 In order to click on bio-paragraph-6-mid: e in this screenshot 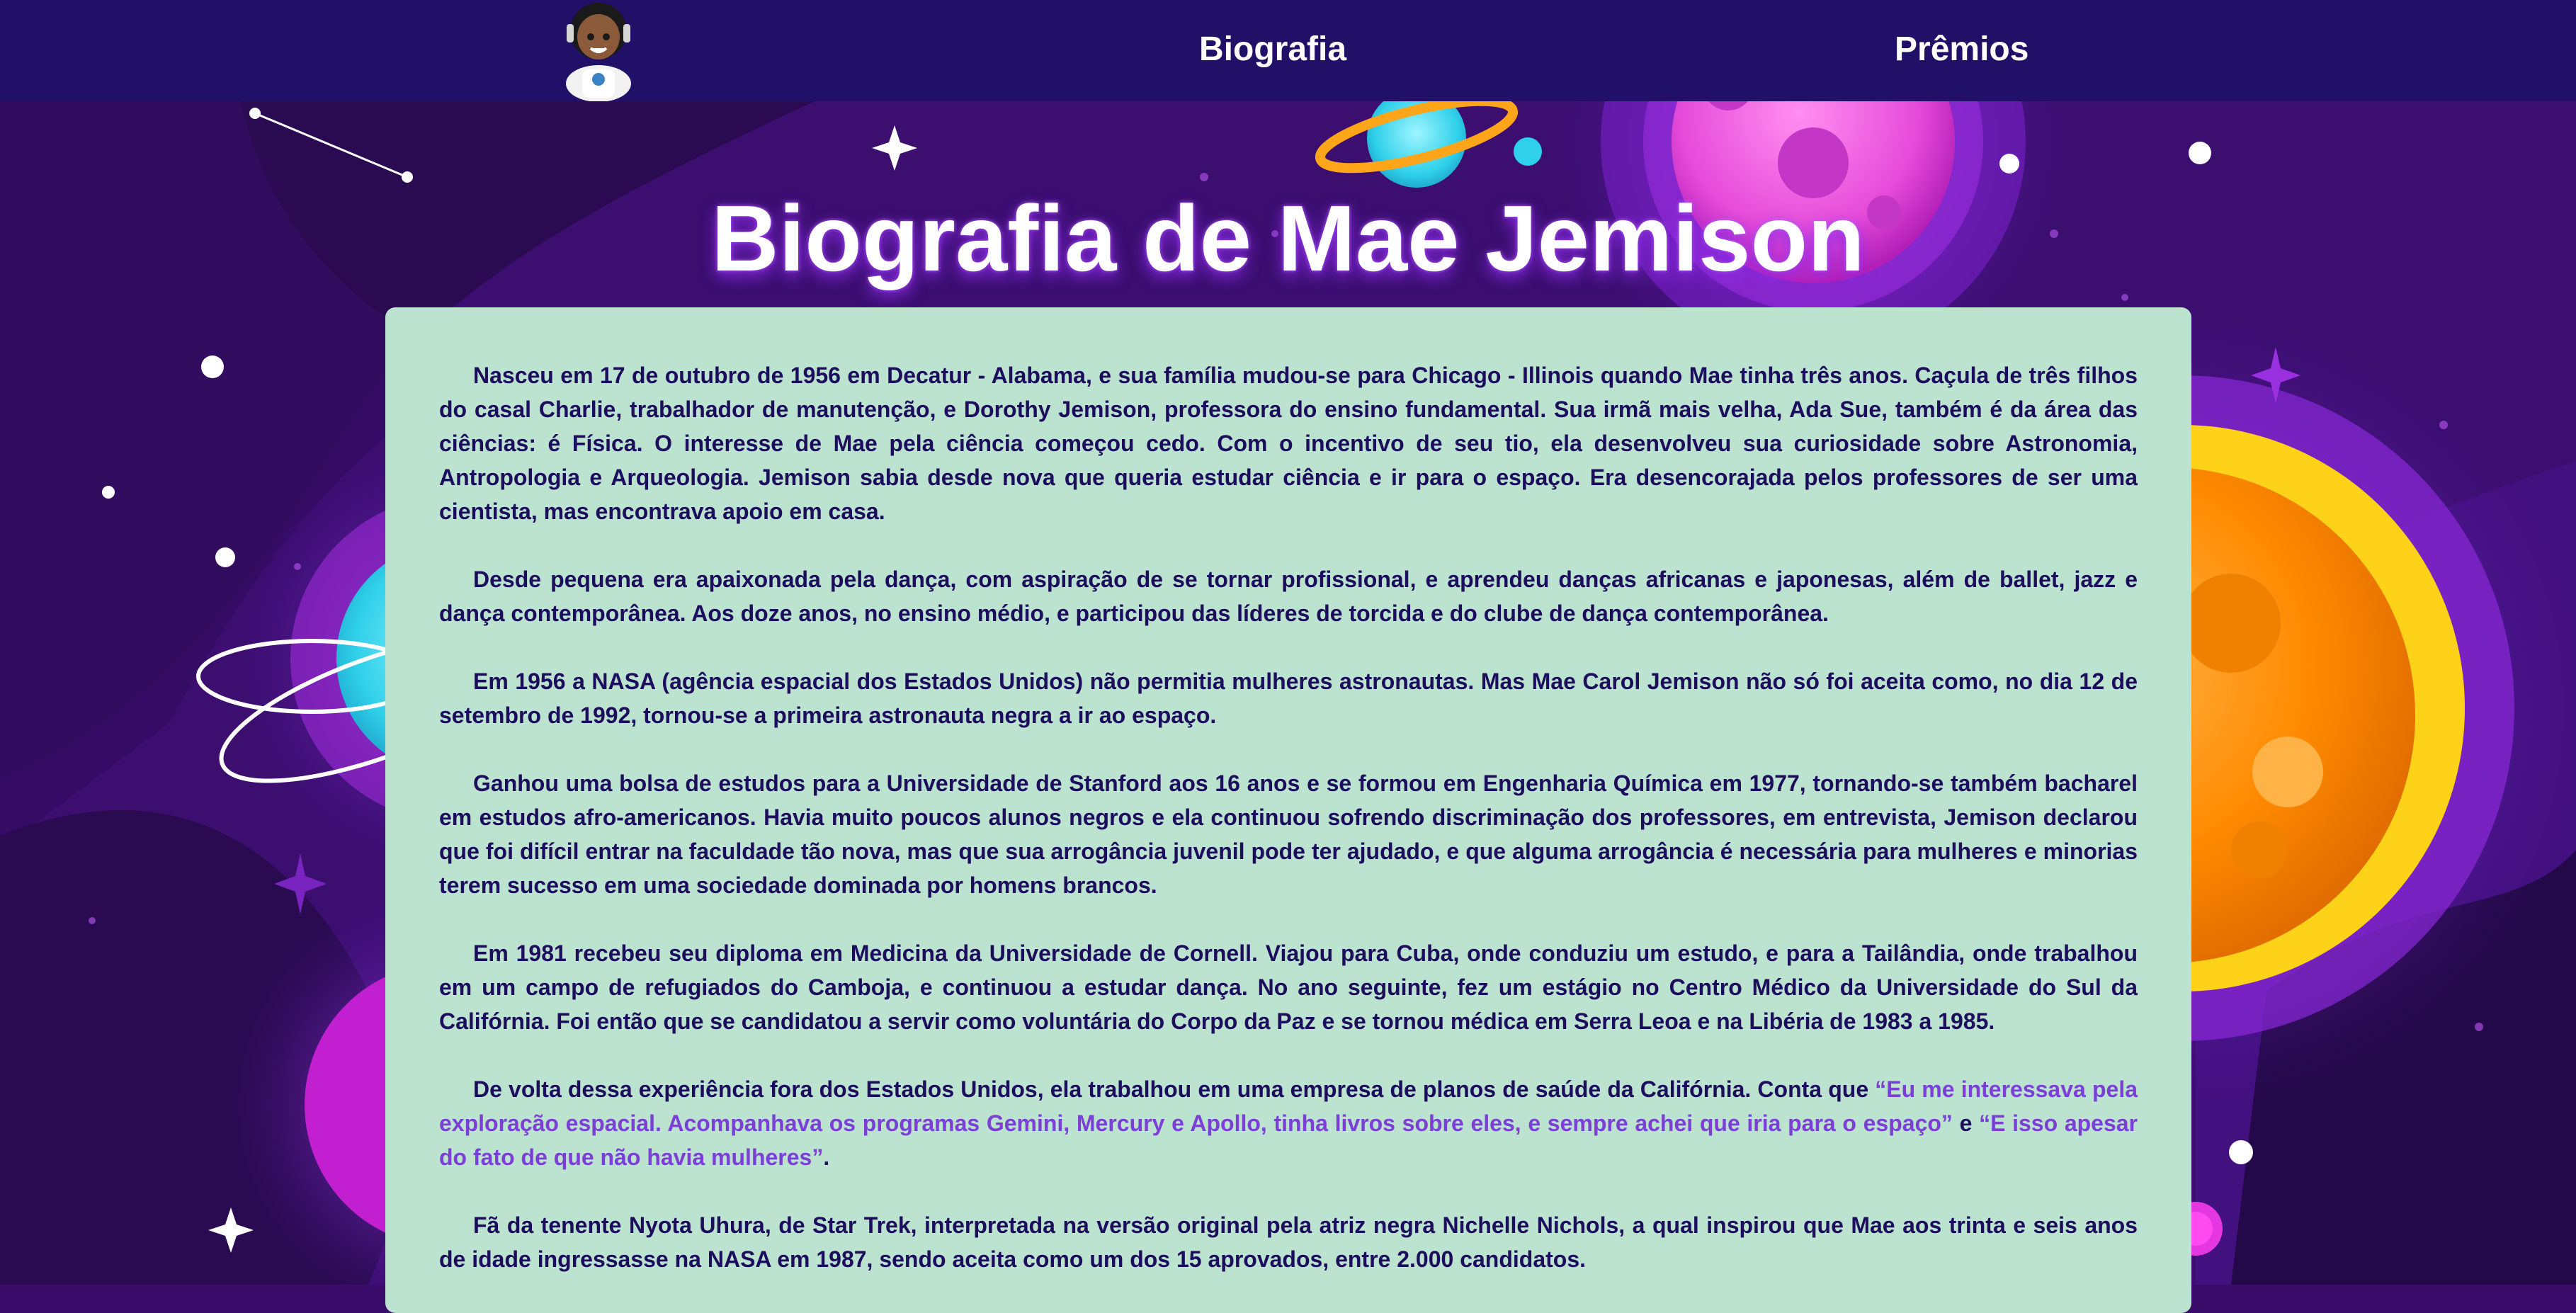, I will do `click(1966, 1123)`.